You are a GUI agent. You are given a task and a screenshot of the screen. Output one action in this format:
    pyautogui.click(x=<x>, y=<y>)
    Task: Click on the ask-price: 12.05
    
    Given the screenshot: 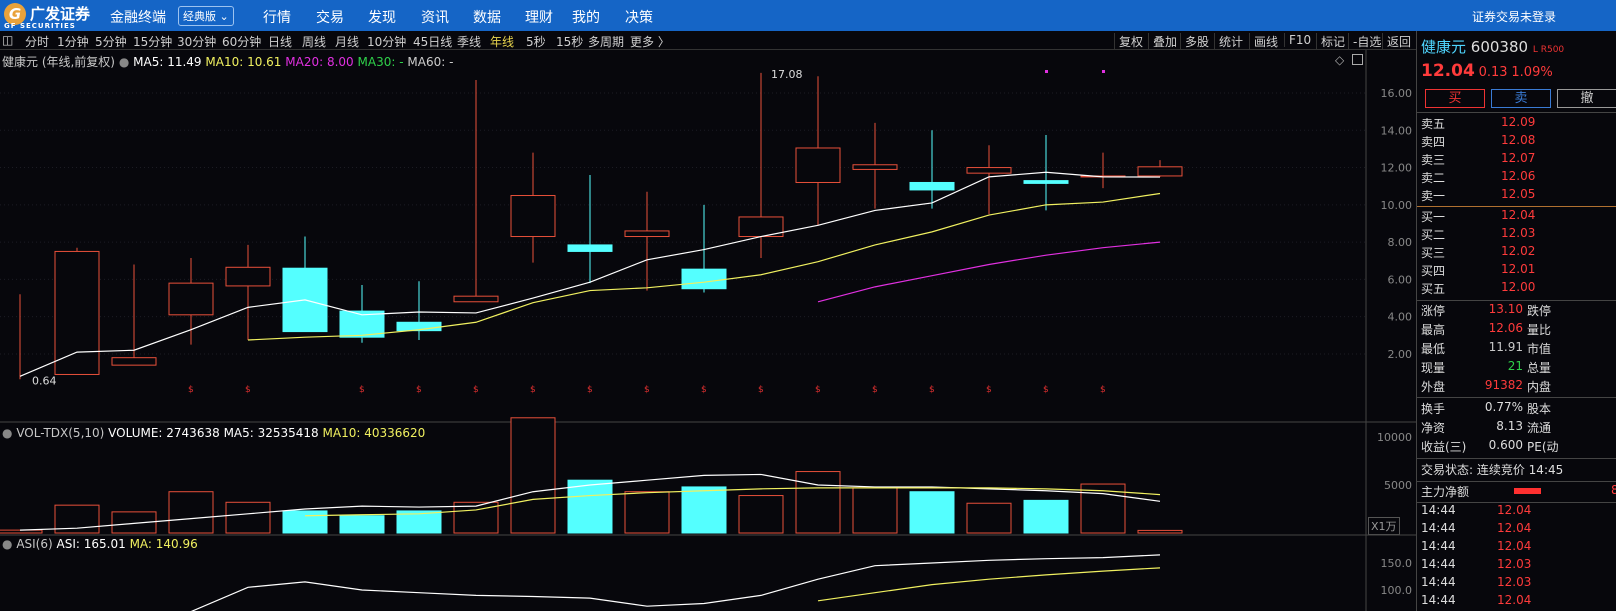 What is the action you would take?
    pyautogui.click(x=1518, y=194)
    